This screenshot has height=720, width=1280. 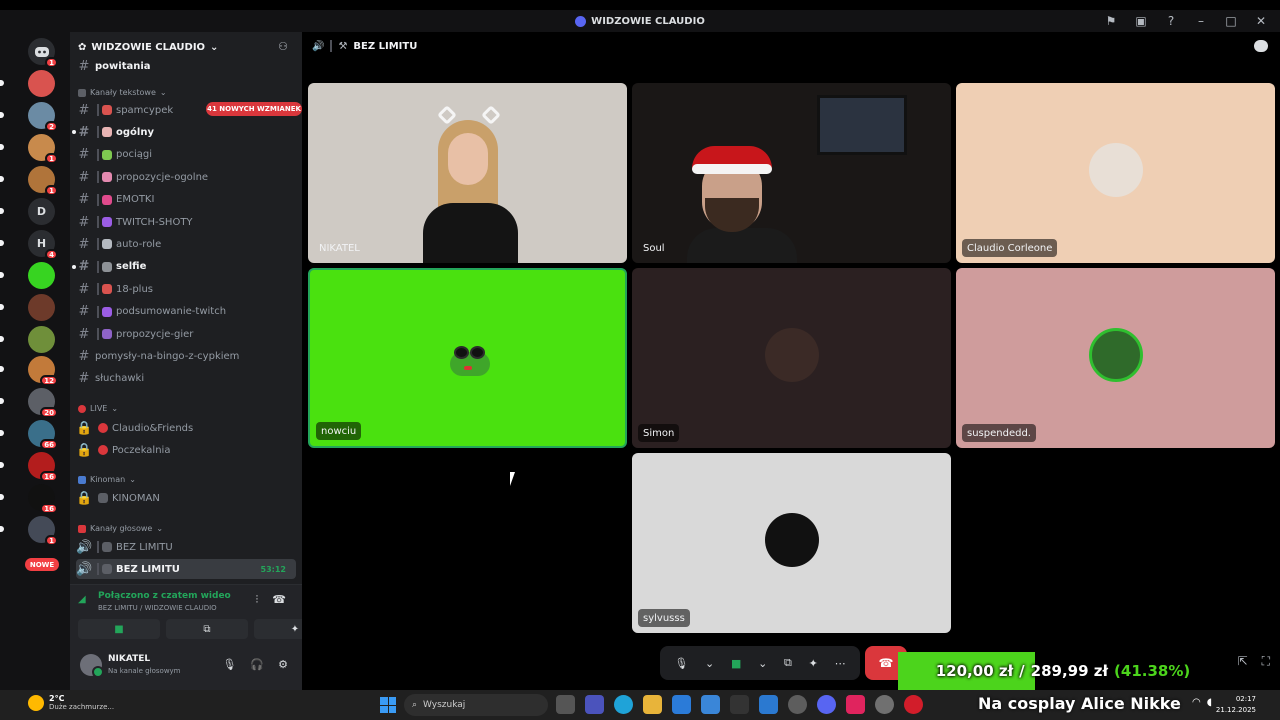 I want to click on channel-item: # EMOTKI, so click(x=186, y=200).